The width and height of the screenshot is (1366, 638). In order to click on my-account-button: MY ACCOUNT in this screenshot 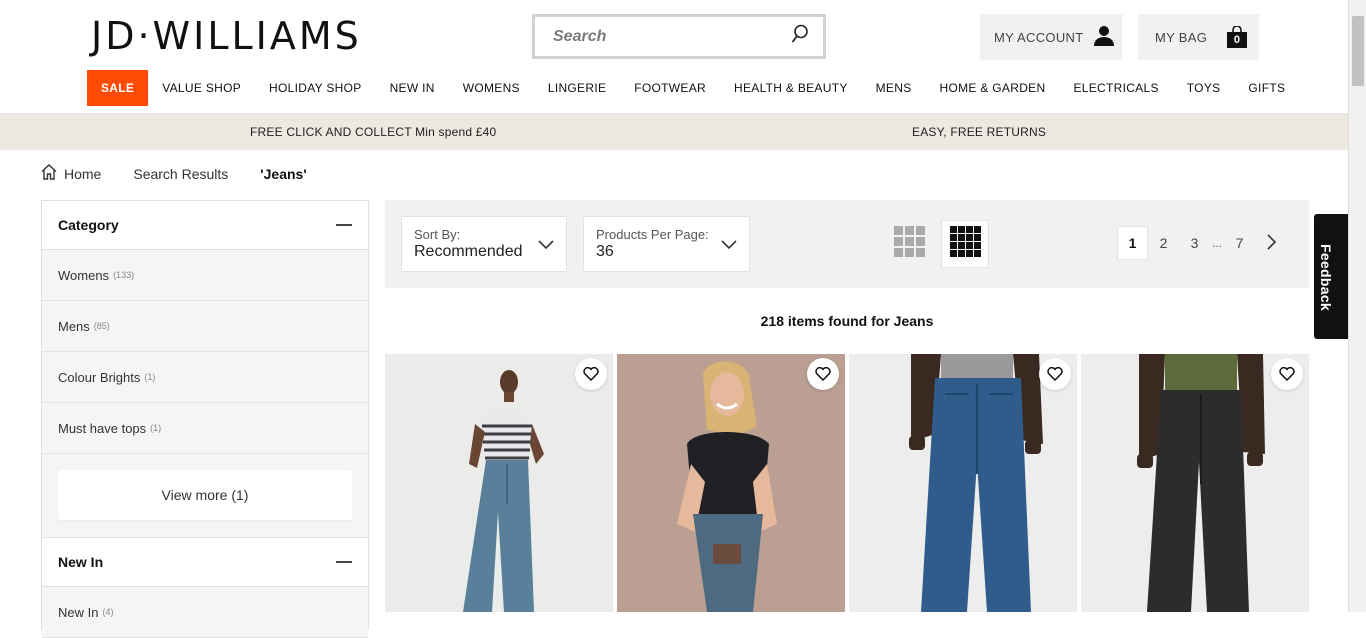, I will do `click(1051, 37)`.